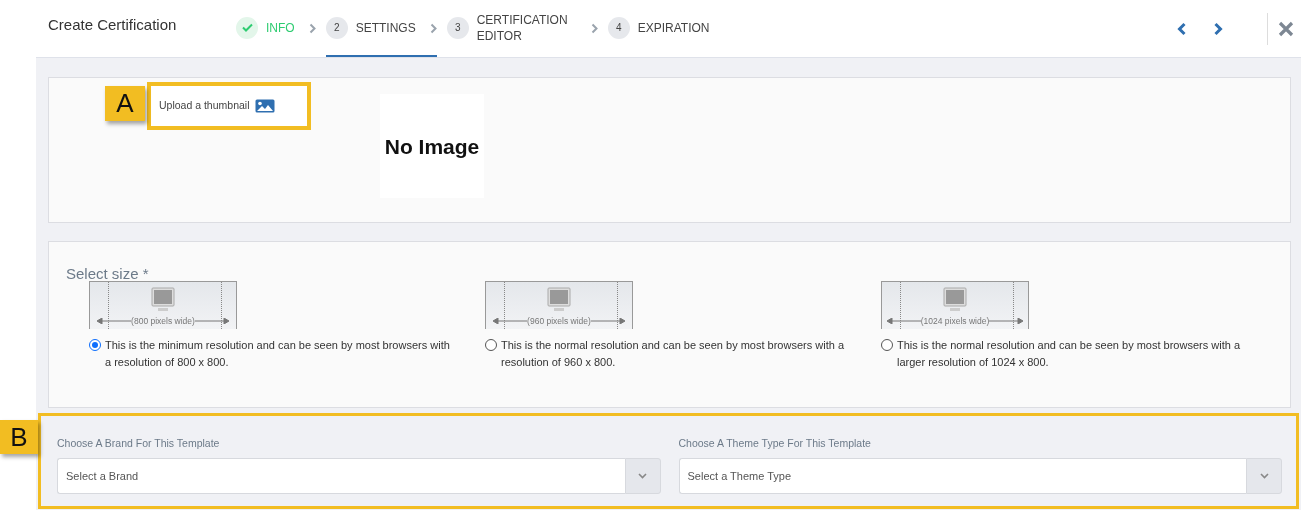  I want to click on upload-label: Upload a thumbnail, so click(204, 106).